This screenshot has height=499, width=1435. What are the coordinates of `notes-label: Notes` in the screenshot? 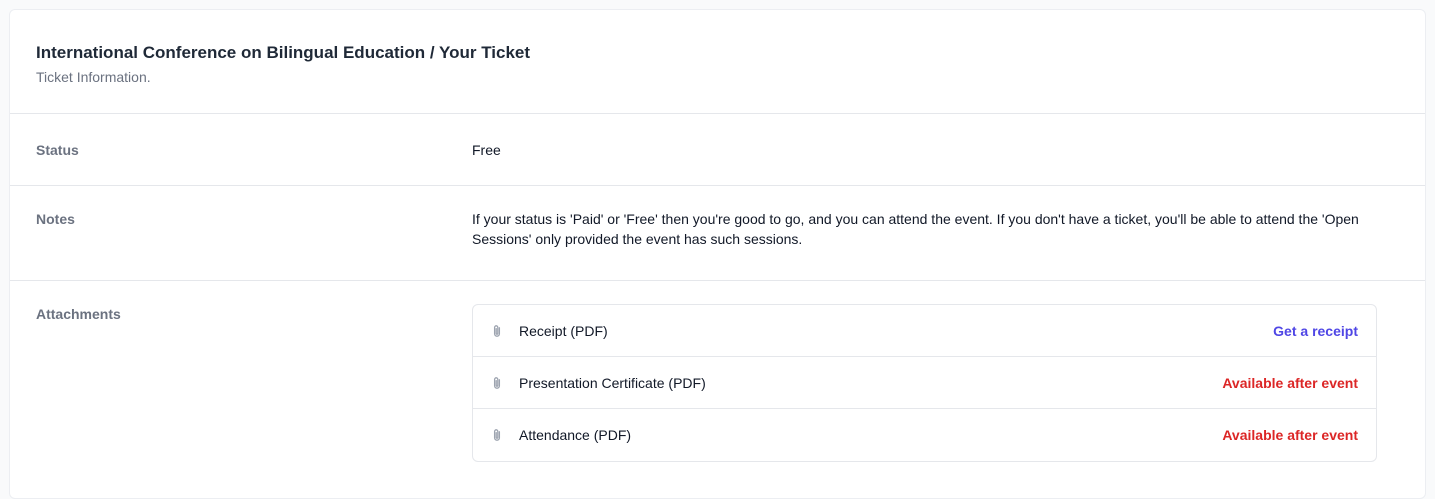 It's located at (55, 219).